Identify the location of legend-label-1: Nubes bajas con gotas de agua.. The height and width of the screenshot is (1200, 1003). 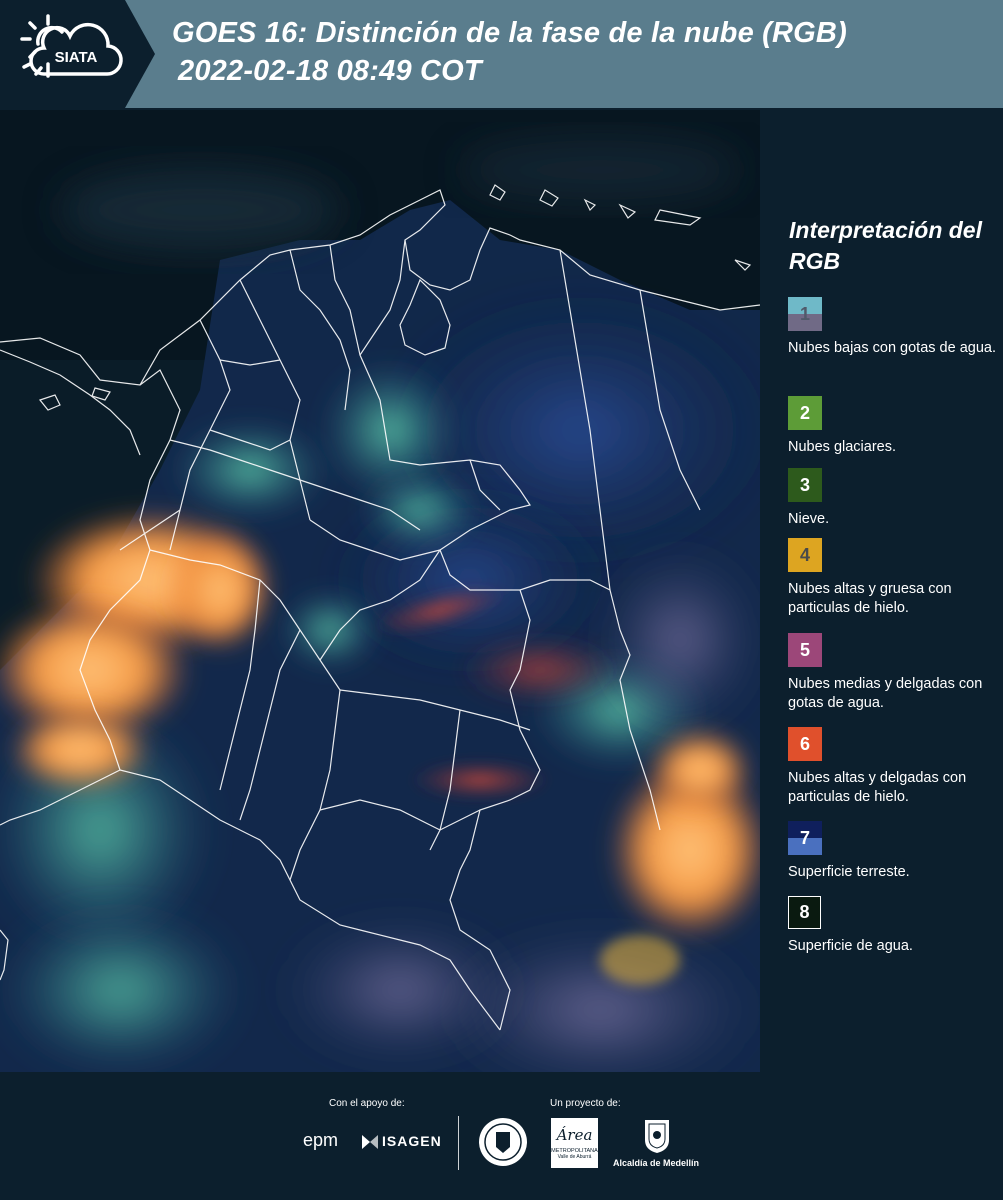
(892, 348).